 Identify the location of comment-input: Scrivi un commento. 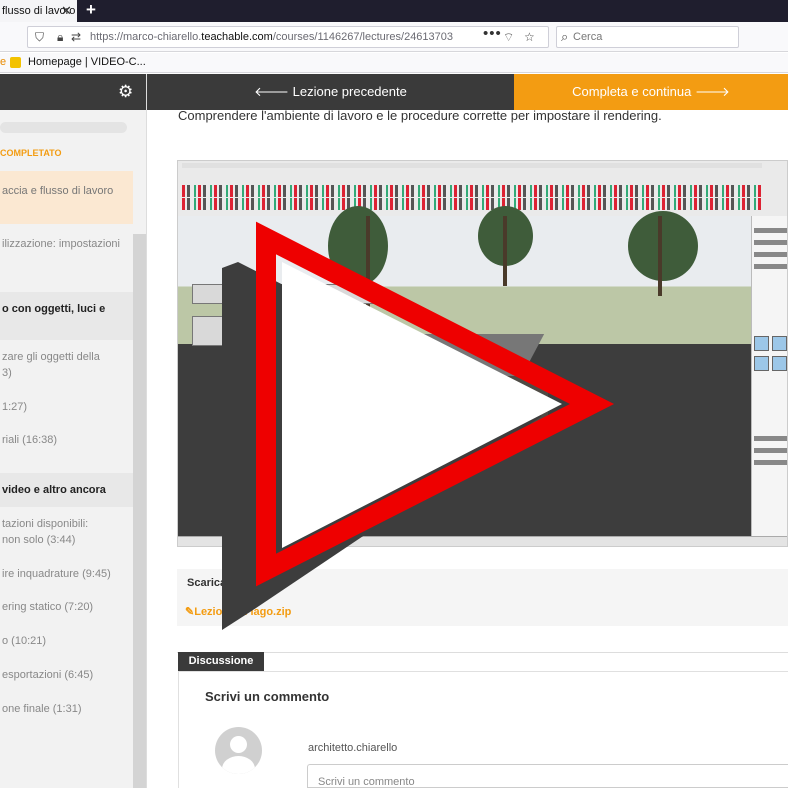
(547, 776).